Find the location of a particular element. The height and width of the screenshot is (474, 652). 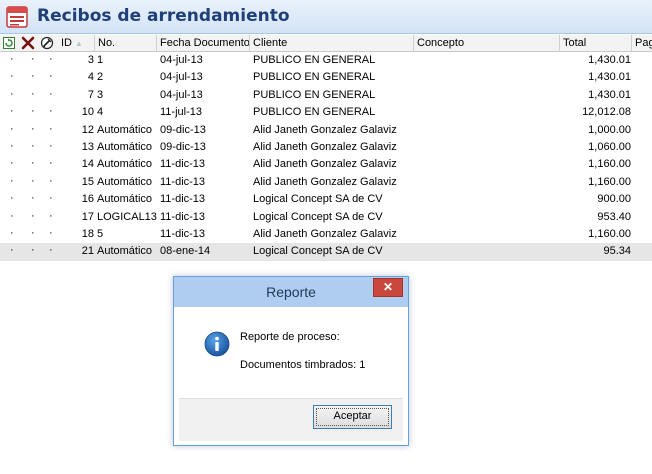

window-titlebar: Recibos de arrendamiento is located at coordinates (326, 17).